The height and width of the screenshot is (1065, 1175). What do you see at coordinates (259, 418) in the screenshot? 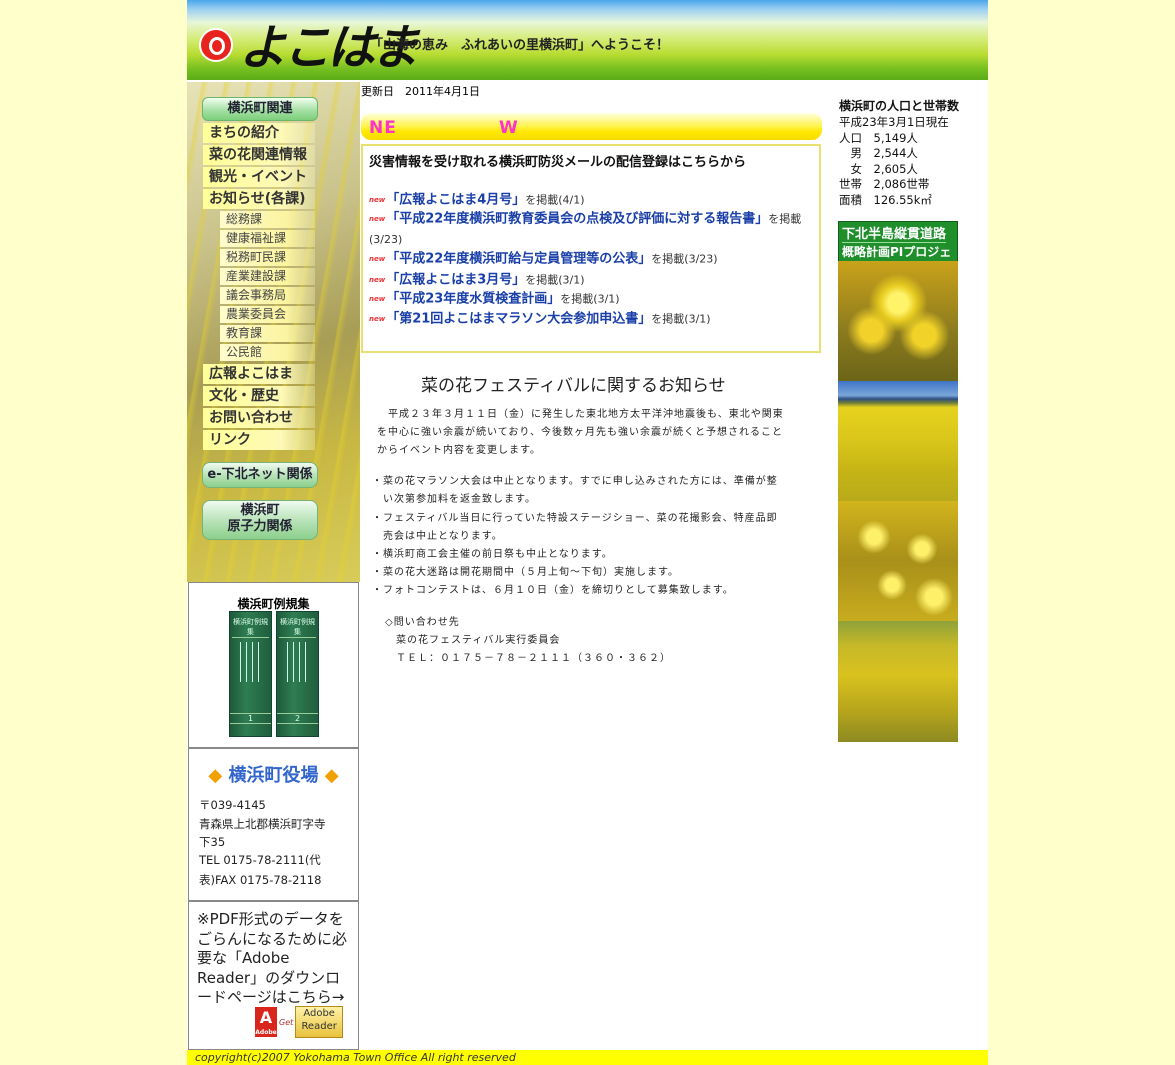
I see `nav-item-contact: お問い合わせ` at bounding box center [259, 418].